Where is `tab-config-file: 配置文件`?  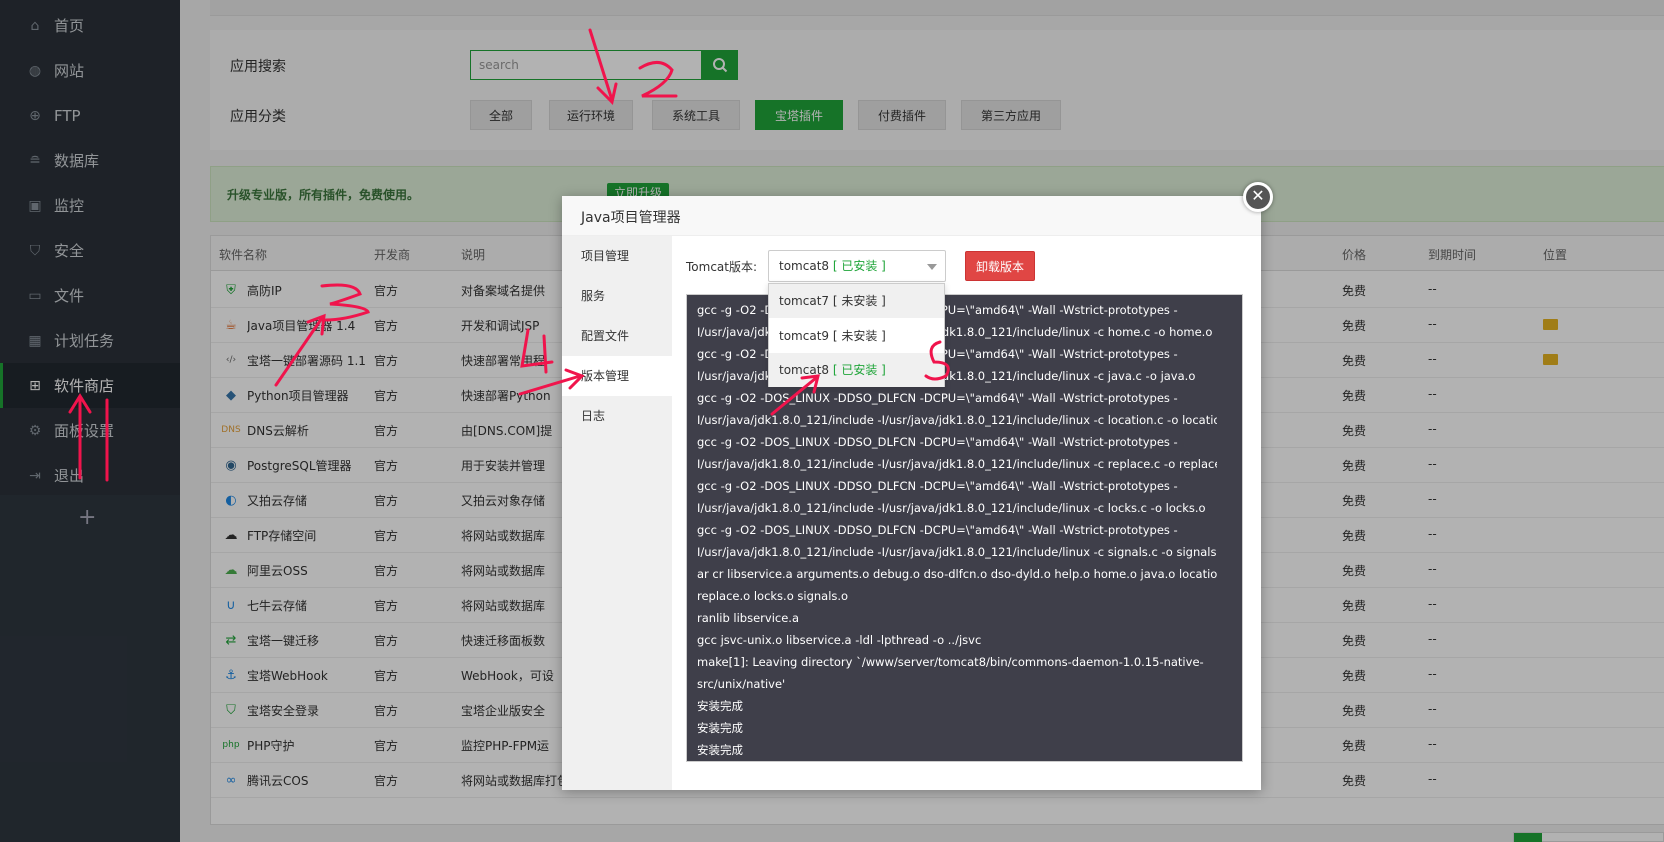
tab-config-file: 配置文件 is located at coordinates (617, 336).